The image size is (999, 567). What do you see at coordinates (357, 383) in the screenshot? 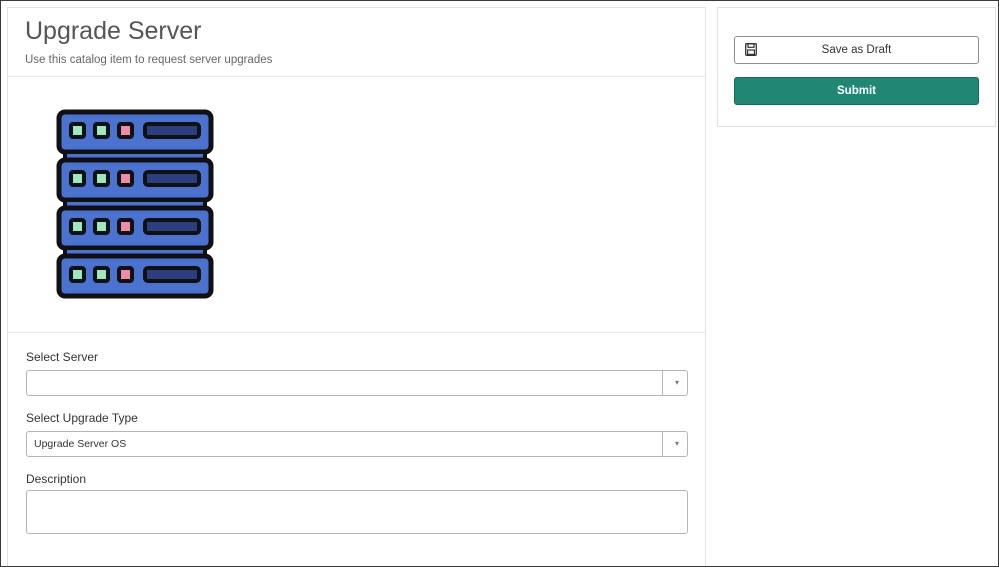
I see `select-server-dropdown: ▾` at bounding box center [357, 383].